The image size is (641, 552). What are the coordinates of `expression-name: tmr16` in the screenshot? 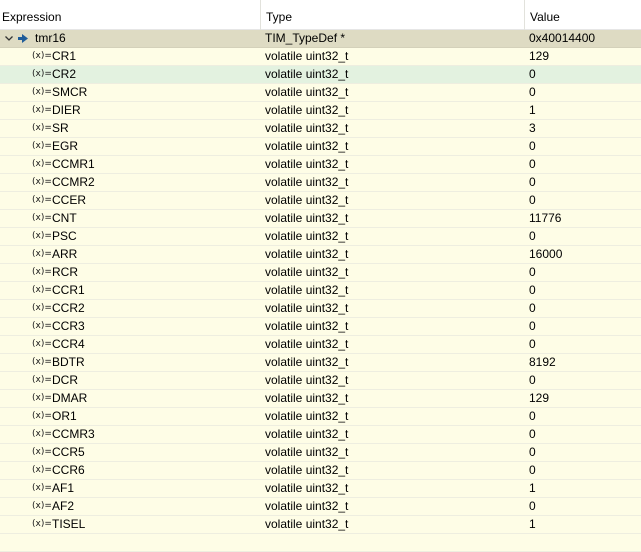 It's located at (50, 38).